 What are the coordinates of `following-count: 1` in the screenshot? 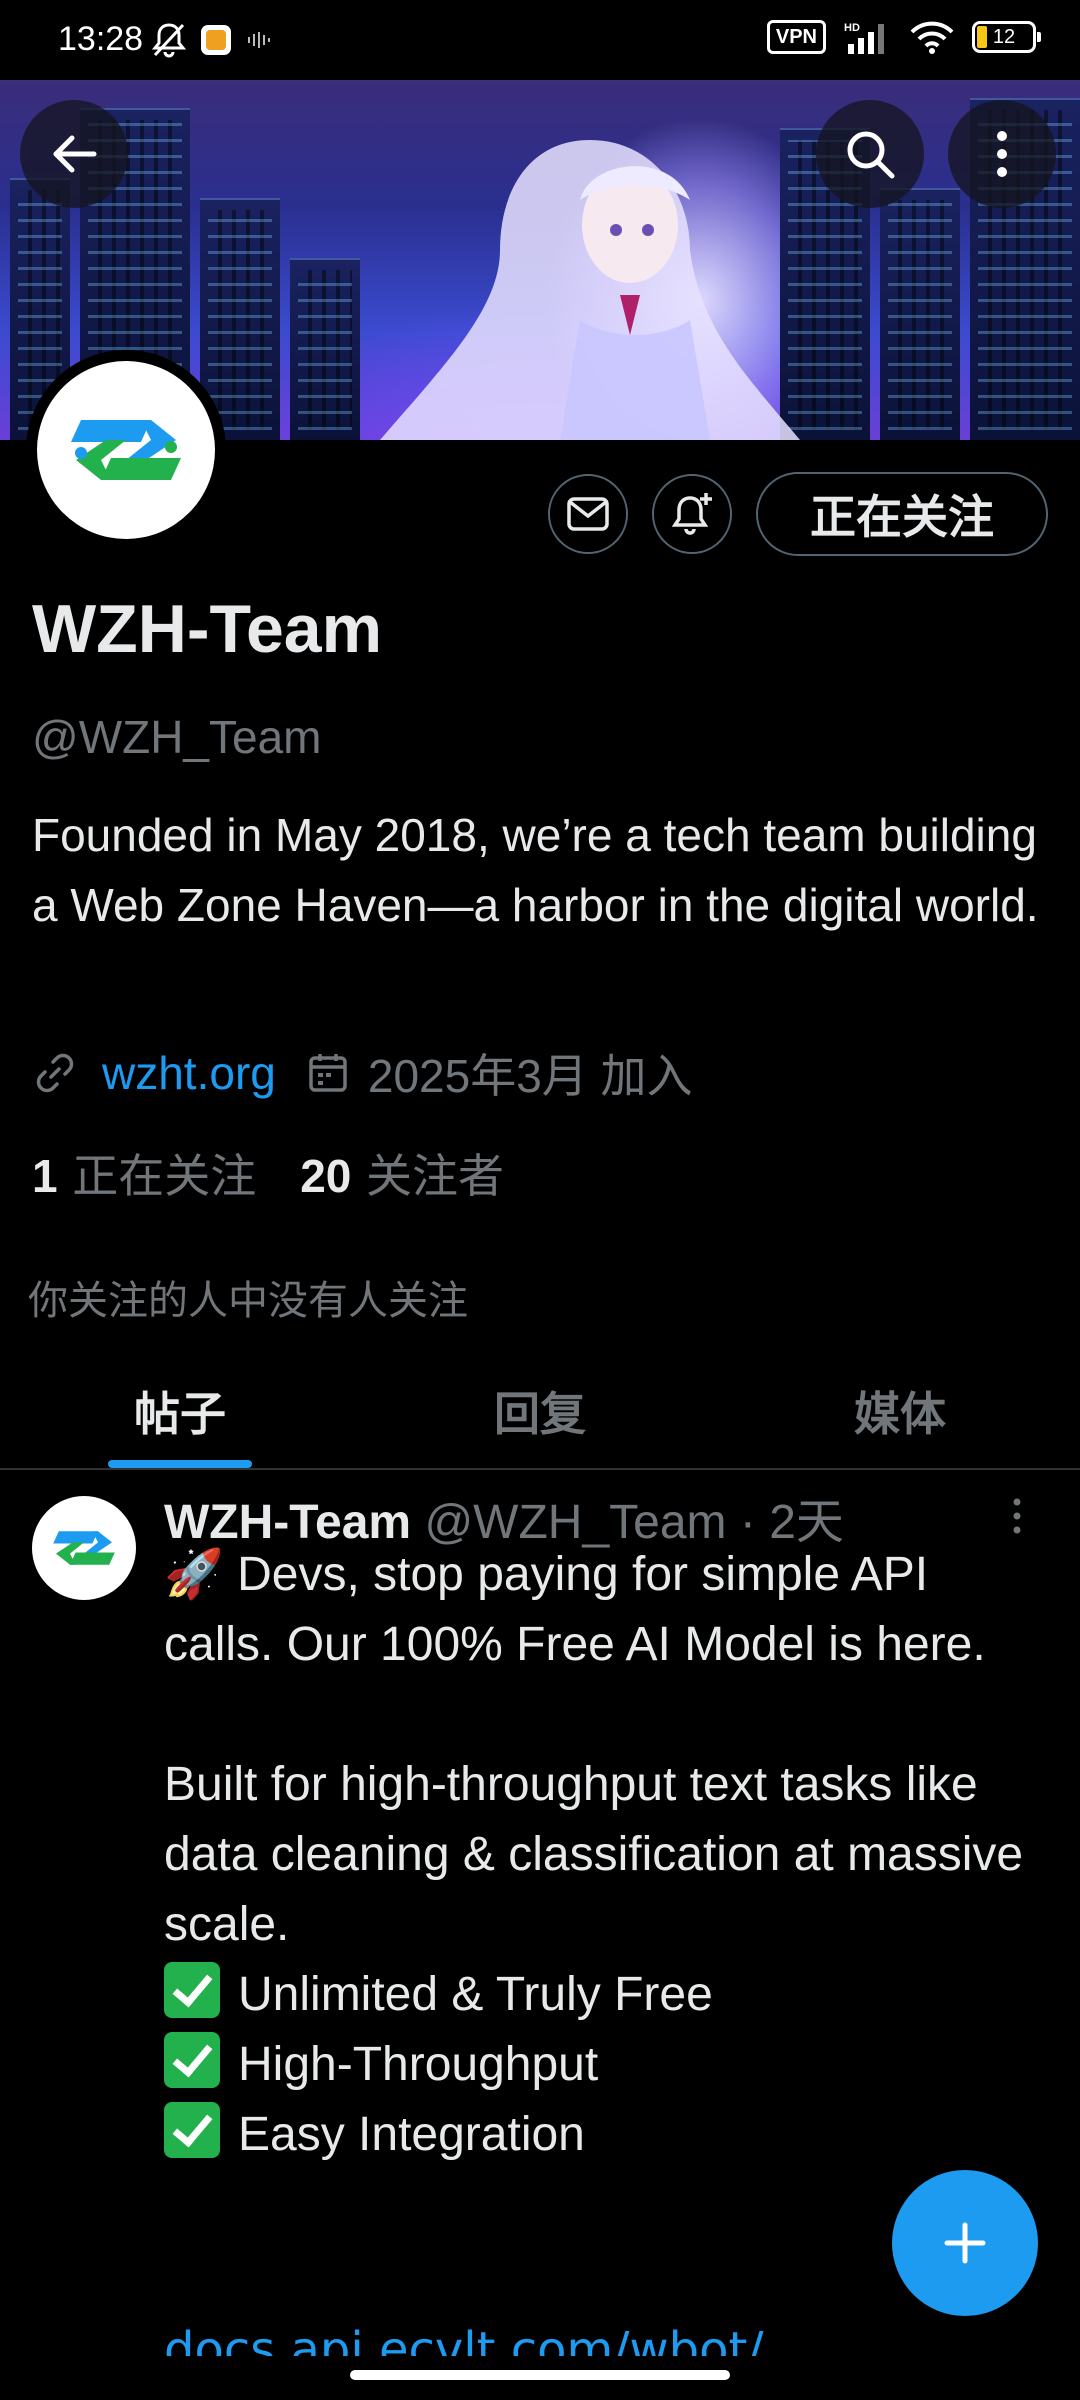 It's located at (45, 1176).